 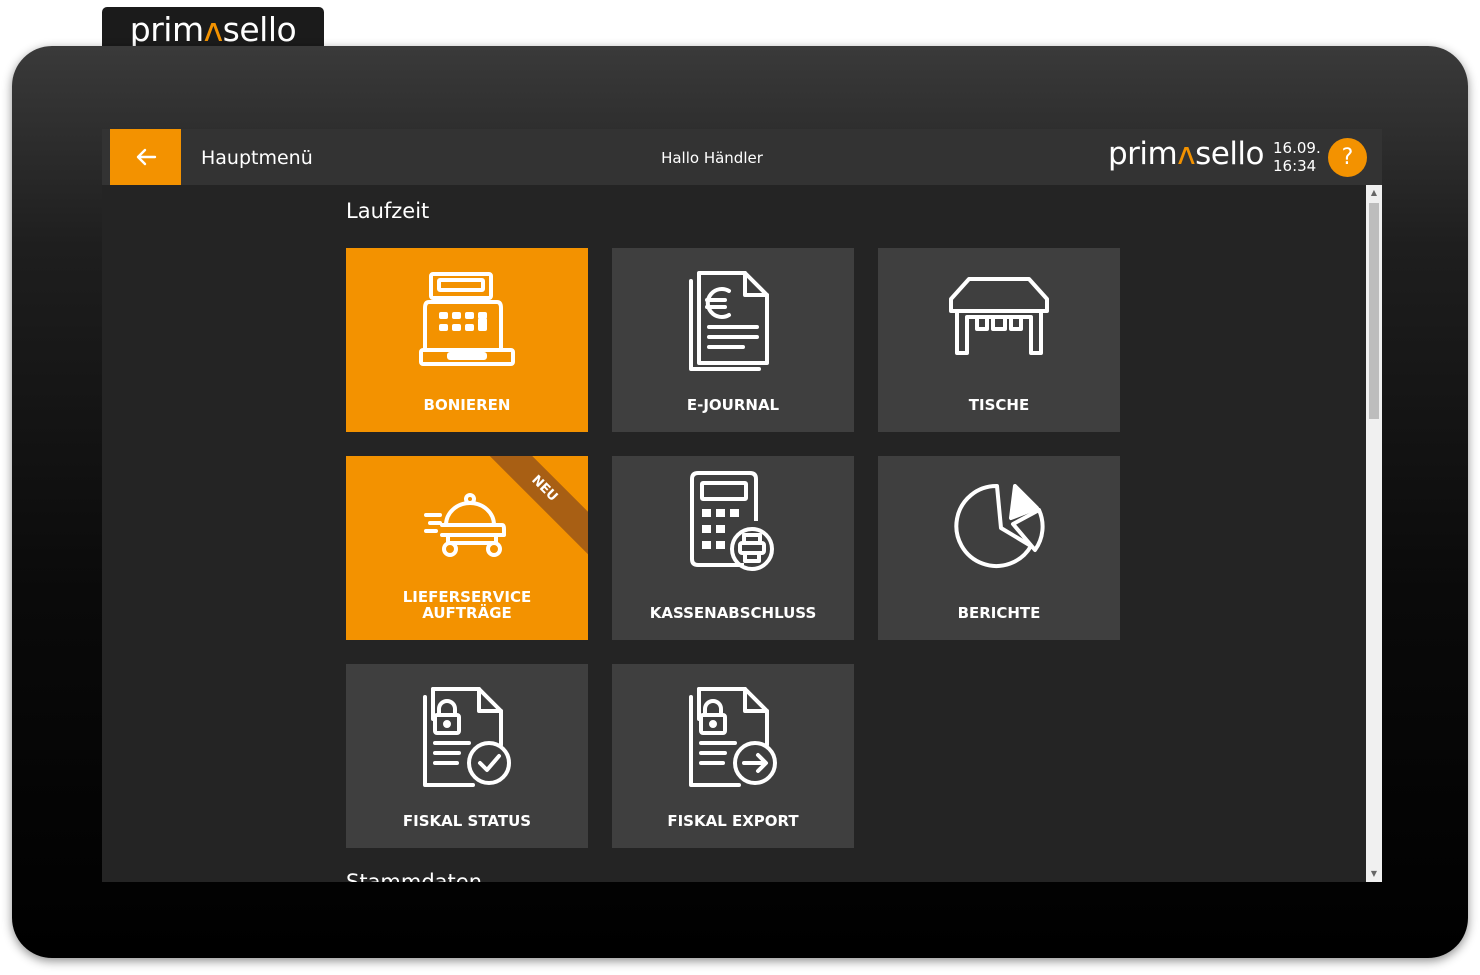 I want to click on scroll-down-arrow-icon: ▼, so click(x=1374, y=874).